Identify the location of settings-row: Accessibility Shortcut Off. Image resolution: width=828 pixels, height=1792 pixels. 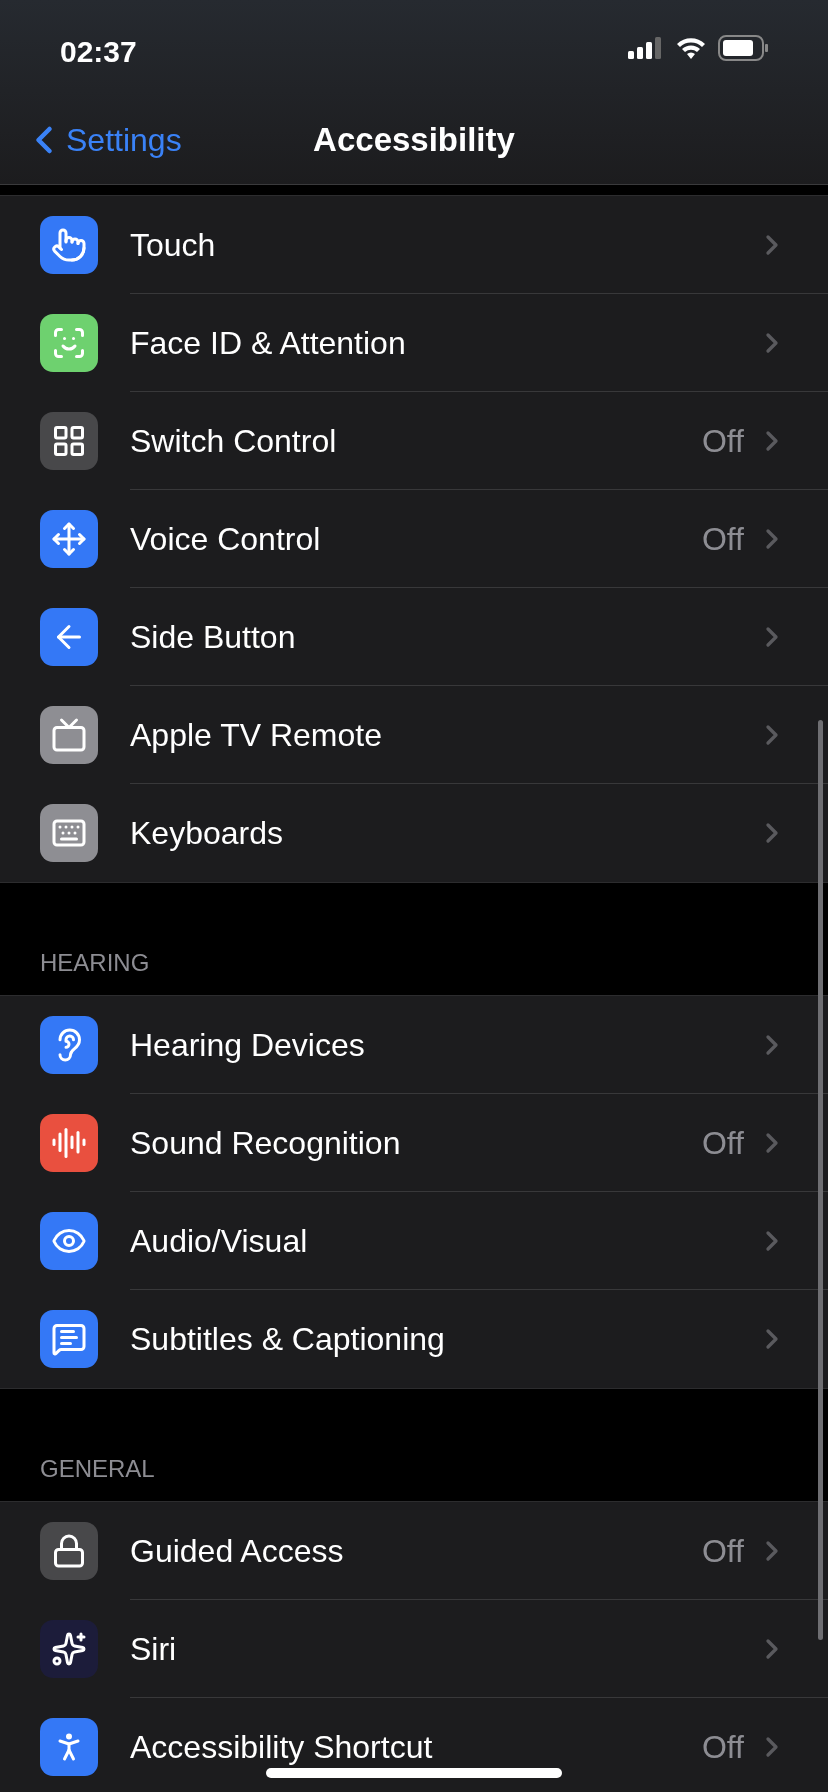
(414, 1745).